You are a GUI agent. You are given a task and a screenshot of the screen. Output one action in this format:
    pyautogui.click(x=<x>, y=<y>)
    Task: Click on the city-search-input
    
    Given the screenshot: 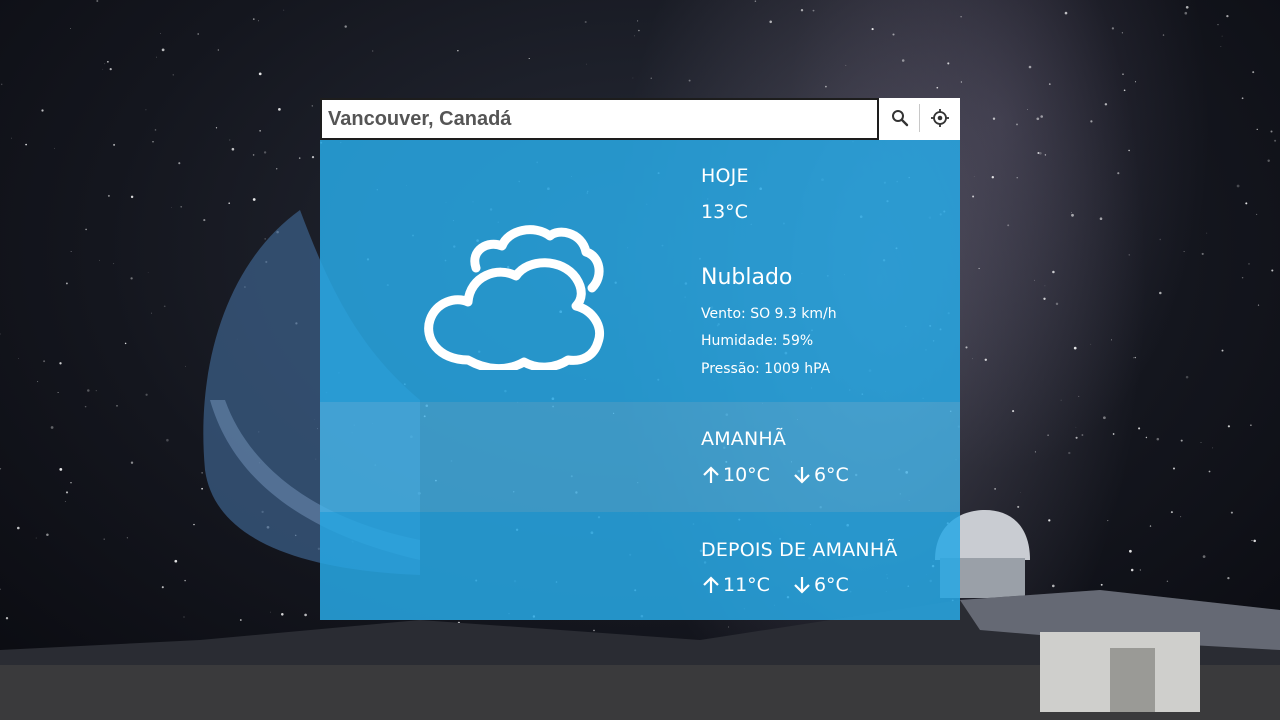 What is the action you would take?
    pyautogui.click(x=599, y=119)
    